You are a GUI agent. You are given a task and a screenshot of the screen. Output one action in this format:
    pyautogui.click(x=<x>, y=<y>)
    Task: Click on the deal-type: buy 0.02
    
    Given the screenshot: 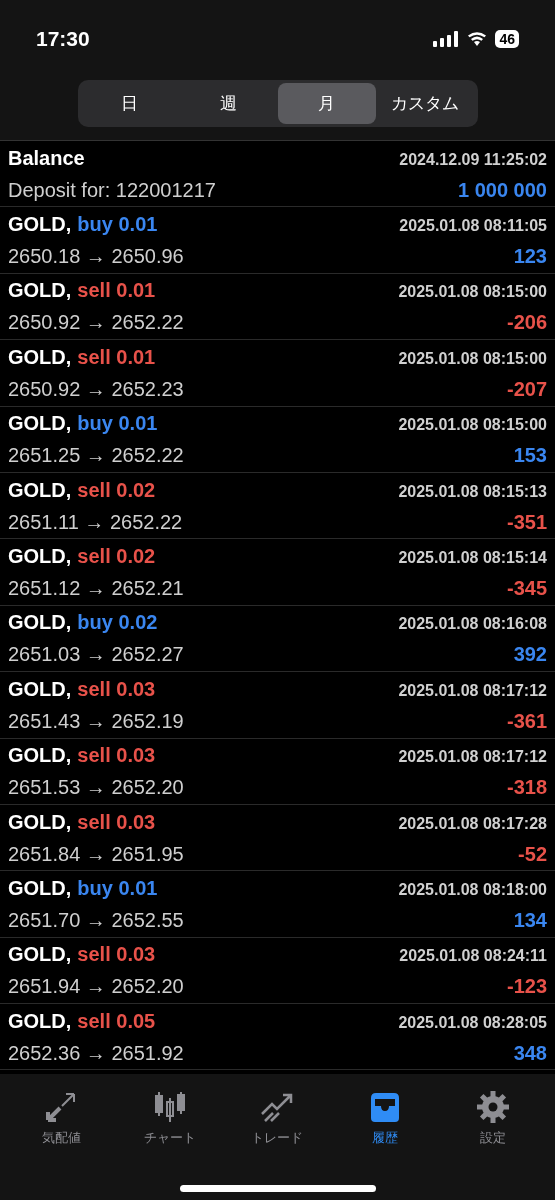 What is the action you would take?
    pyautogui.click(x=117, y=623)
    